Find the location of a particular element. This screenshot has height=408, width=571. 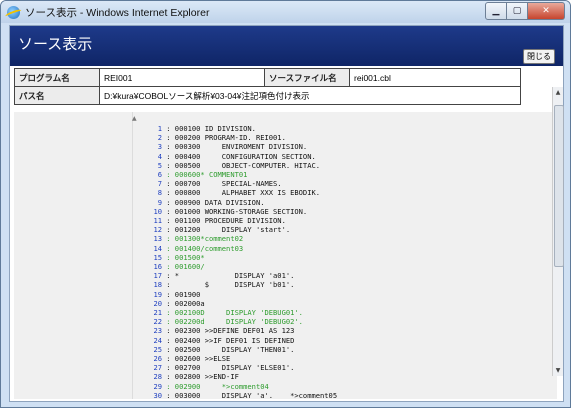

source-line: 12 : 001200 DISPLAY 'start'. is located at coordinates (239, 229).